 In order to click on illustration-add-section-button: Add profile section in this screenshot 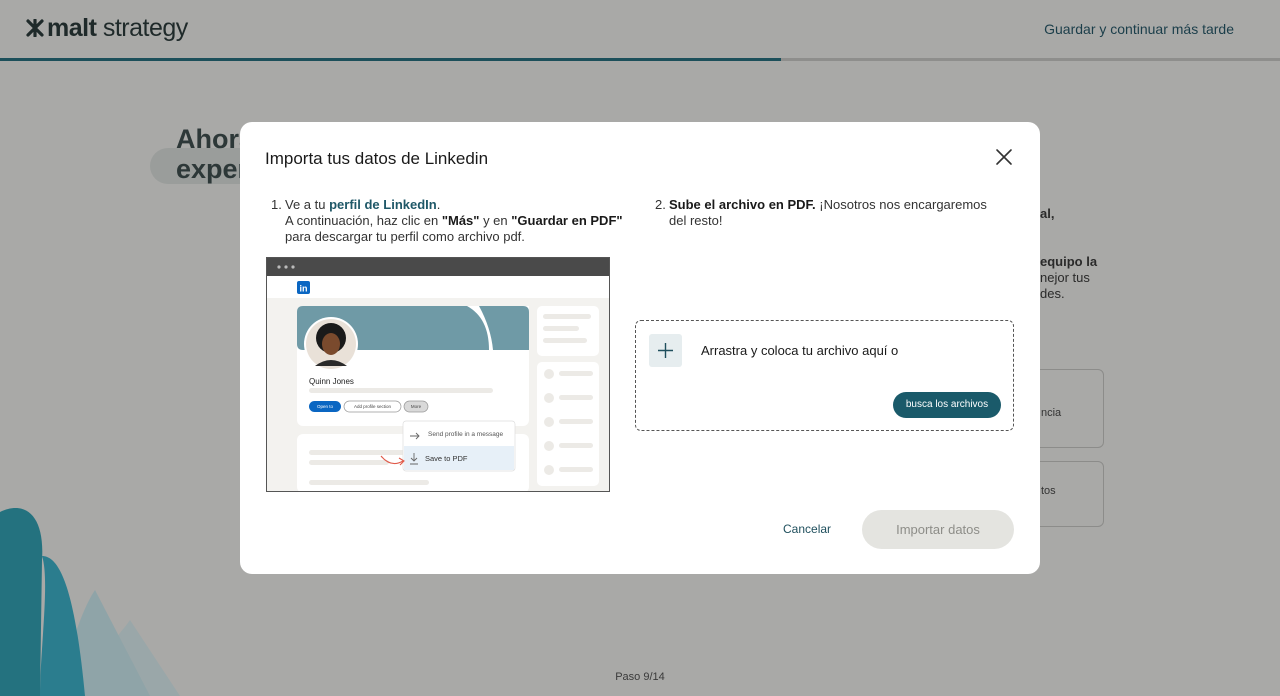, I will do `click(372, 406)`.